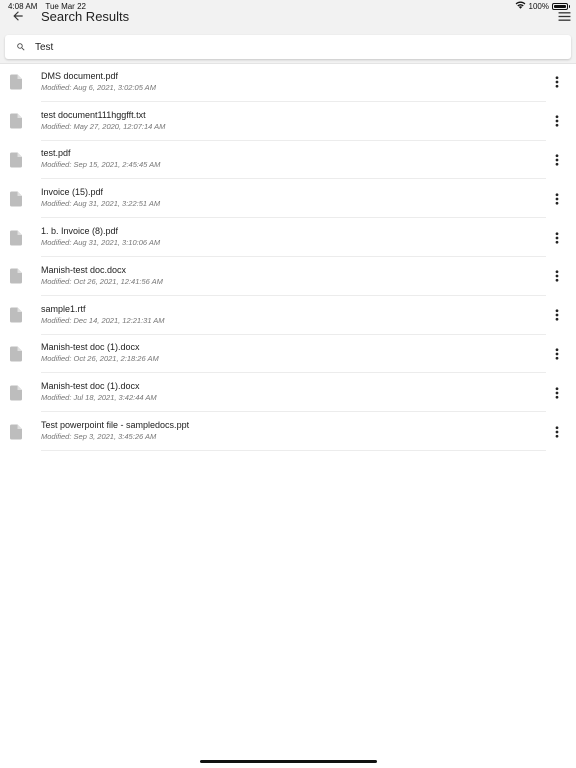 This screenshot has height=768, width=576. Describe the element at coordinates (102, 281) in the screenshot. I see `file-modified: Modified: Oct 26, 2021, 12:41:56 AM` at that location.